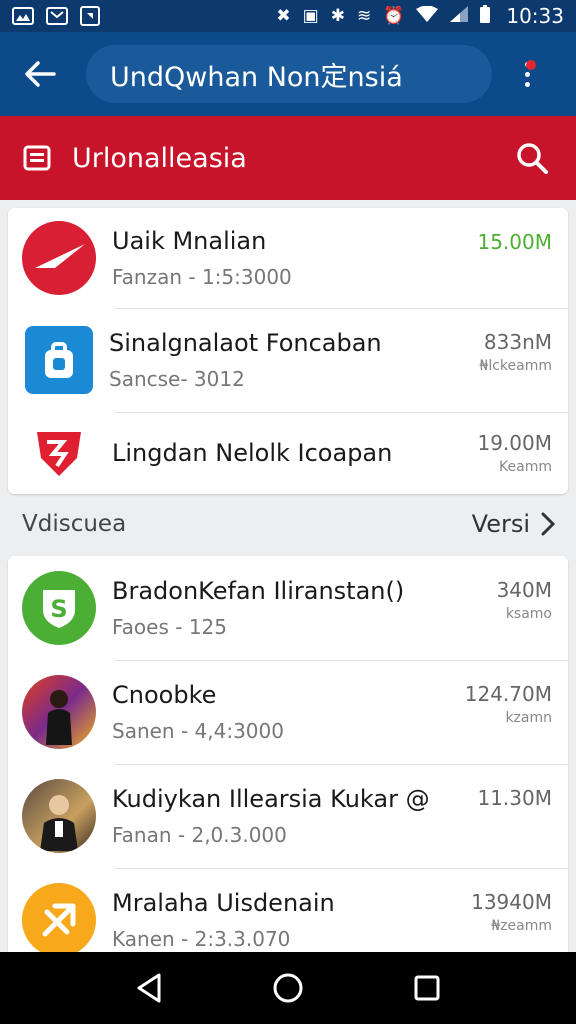 This screenshot has height=1024, width=576. Describe the element at coordinates (74, 524) in the screenshot. I see `list-label-text: Vdiscuea` at that location.